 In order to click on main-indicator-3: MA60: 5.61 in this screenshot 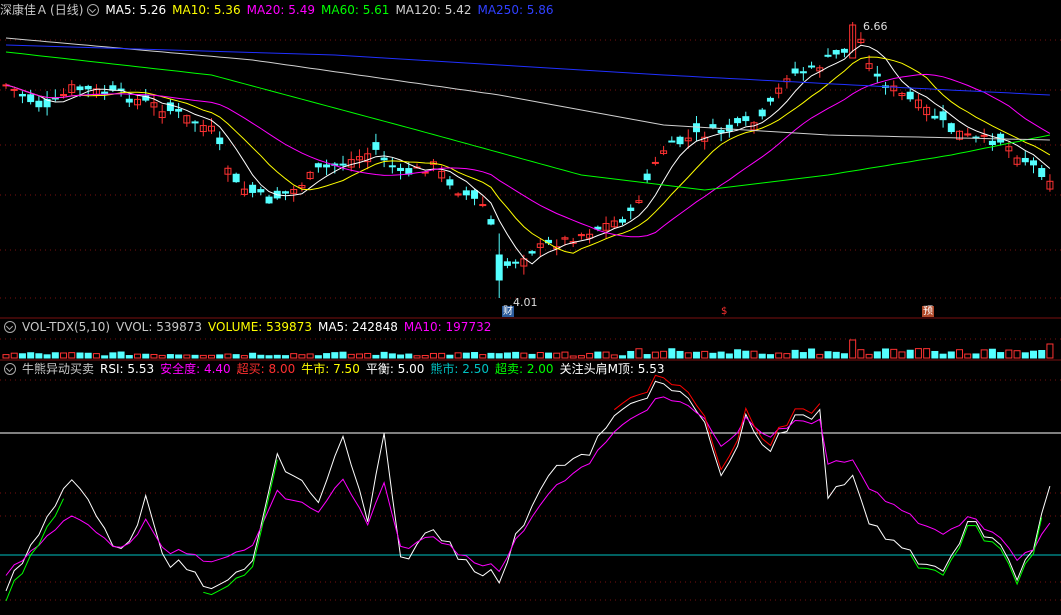, I will do `click(355, 10)`.